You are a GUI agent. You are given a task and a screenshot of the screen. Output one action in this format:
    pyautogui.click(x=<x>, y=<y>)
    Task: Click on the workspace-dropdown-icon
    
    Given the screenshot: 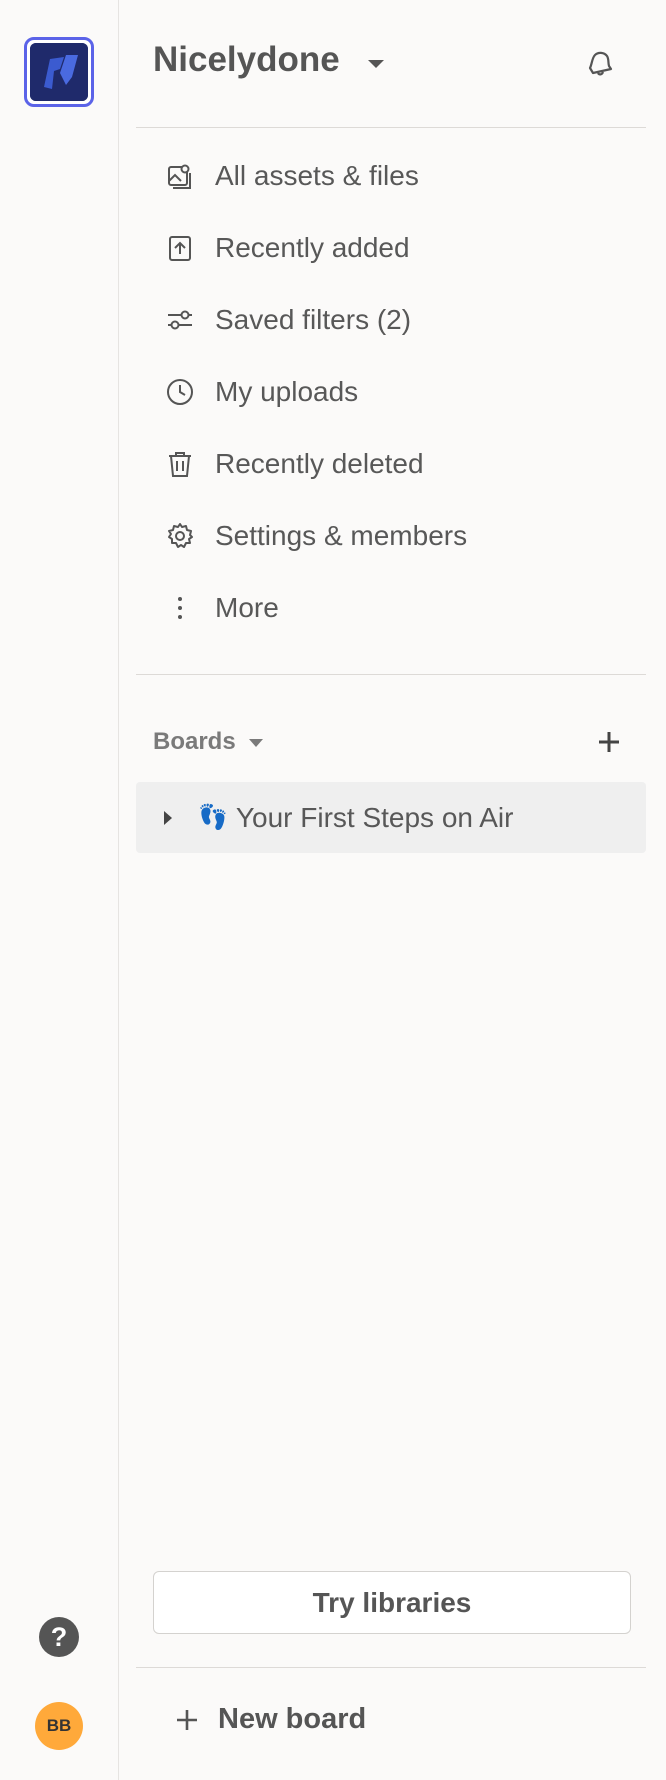 What is the action you would take?
    pyautogui.click(x=376, y=64)
    